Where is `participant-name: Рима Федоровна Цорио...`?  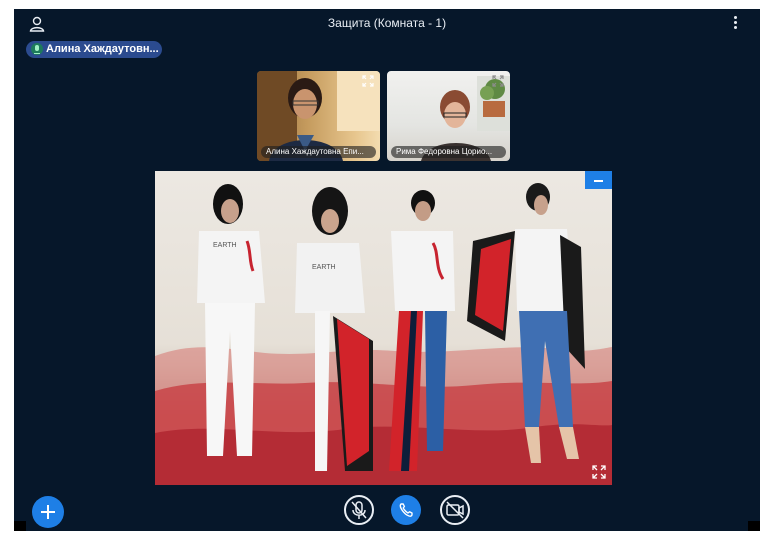 participant-name: Рима Федоровна Цорио... is located at coordinates (448, 152).